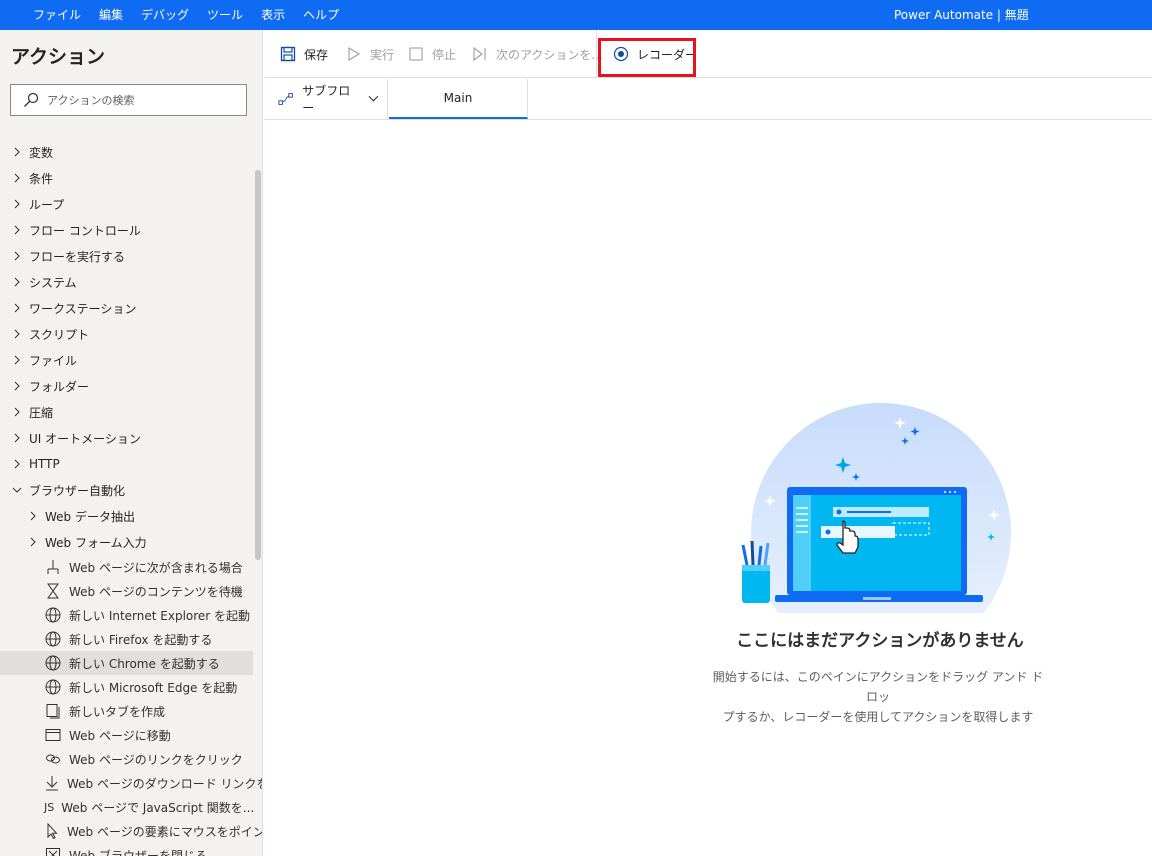  Describe the element at coordinates (596, 54) in the screenshot. I see `toolbar-divider` at that location.